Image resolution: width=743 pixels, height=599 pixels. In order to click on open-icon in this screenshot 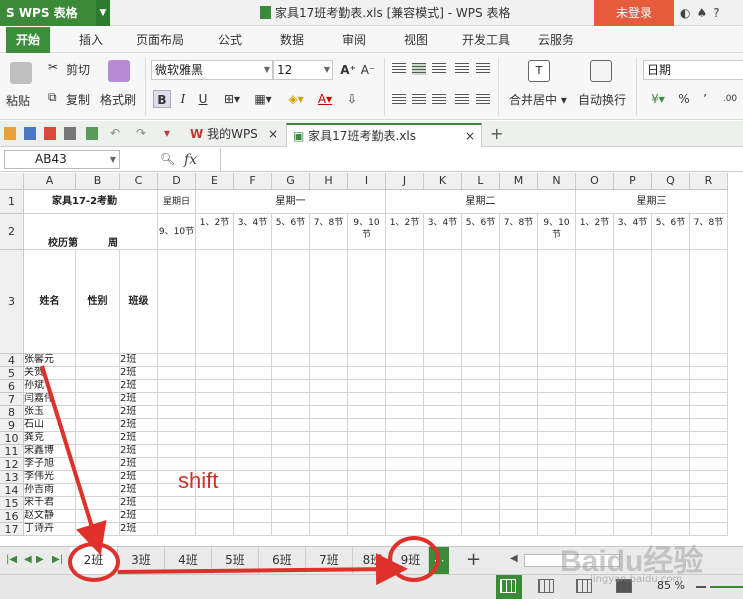, I will do `click(10, 133)`.